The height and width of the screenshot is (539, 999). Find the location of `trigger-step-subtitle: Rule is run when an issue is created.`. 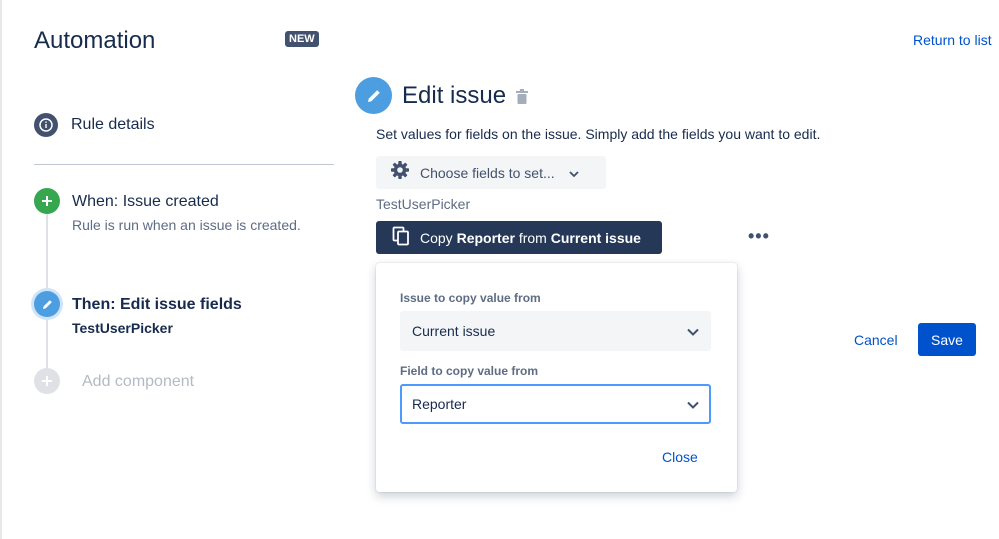

trigger-step-subtitle: Rule is run when an issue is created. is located at coordinates (186, 225).